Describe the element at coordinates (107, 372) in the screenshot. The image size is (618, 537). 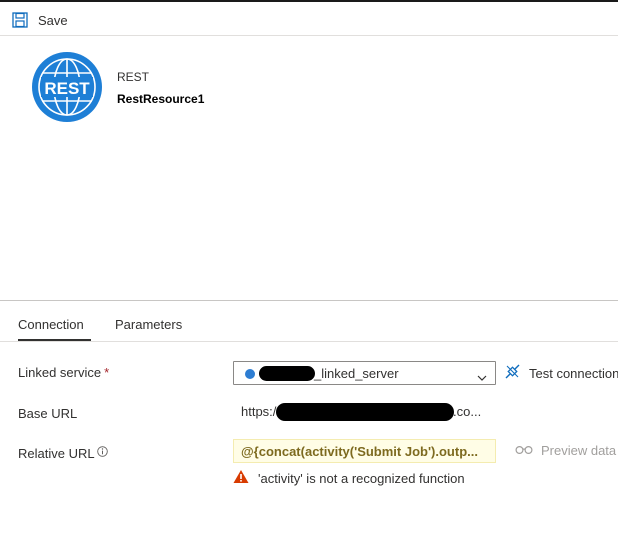
I see `required-marker: *` at that location.